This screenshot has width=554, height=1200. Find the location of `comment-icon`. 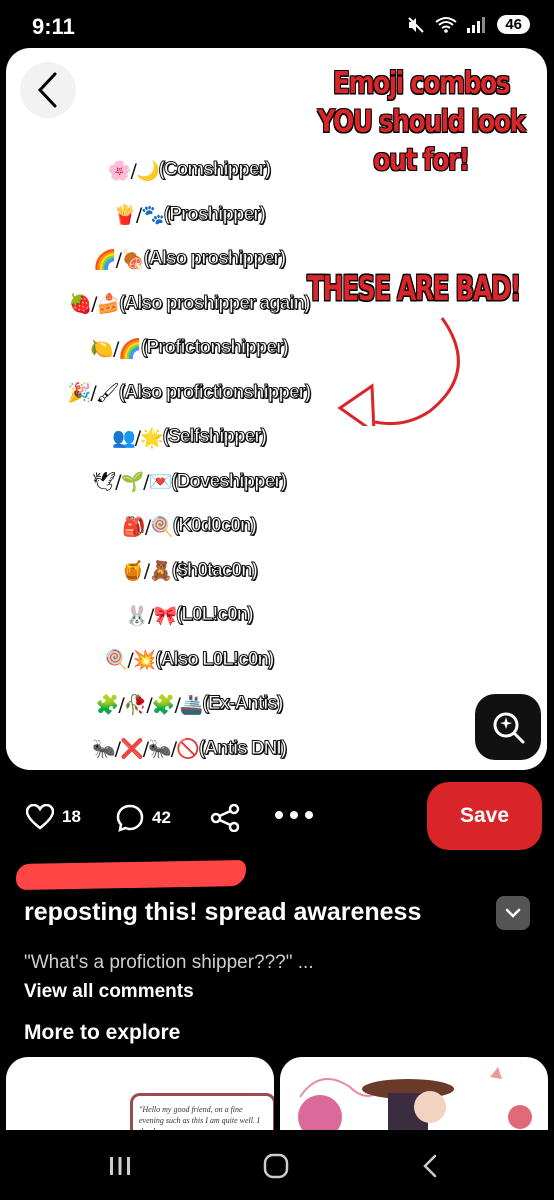

comment-icon is located at coordinates (130, 818).